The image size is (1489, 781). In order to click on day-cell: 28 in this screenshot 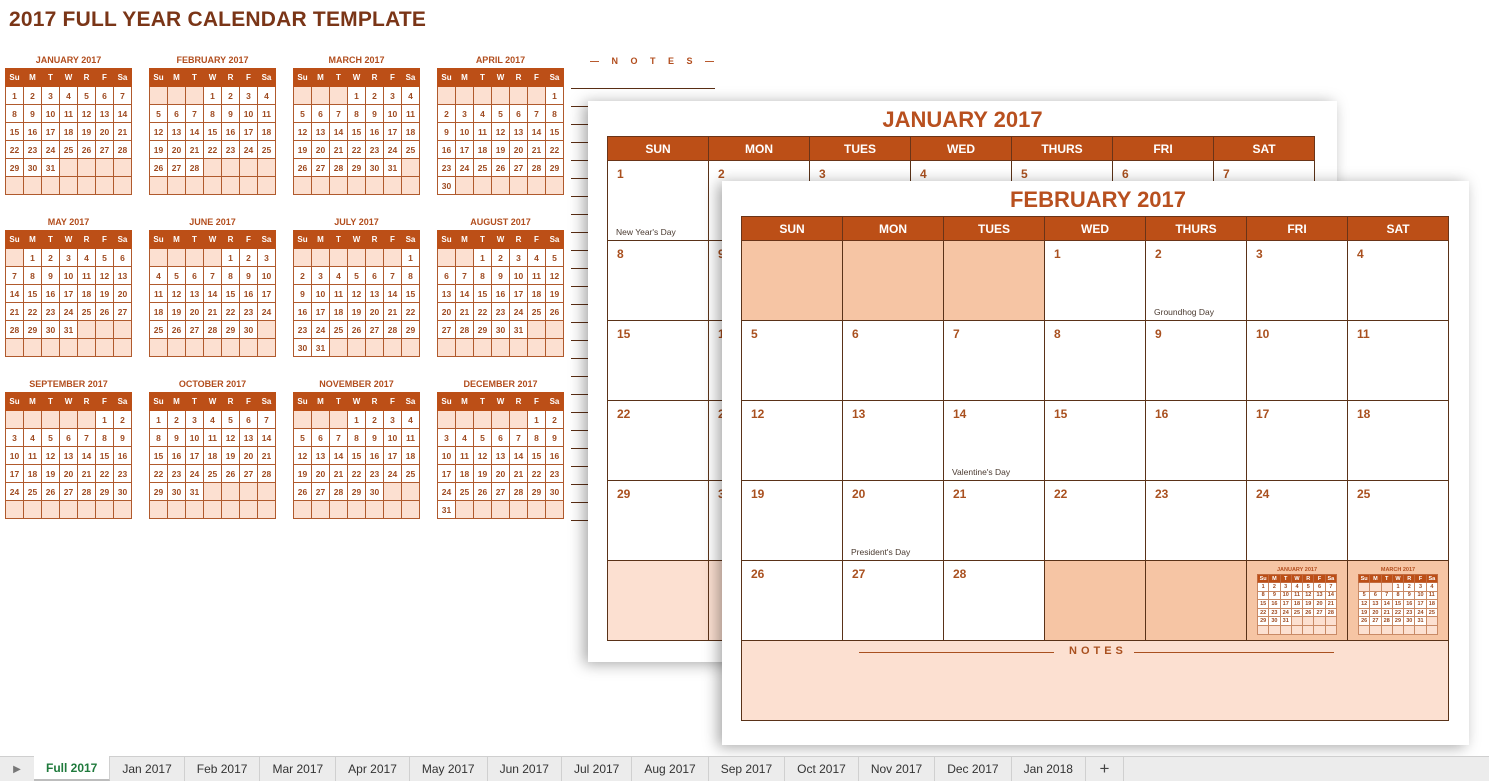, I will do `click(212, 329)`.